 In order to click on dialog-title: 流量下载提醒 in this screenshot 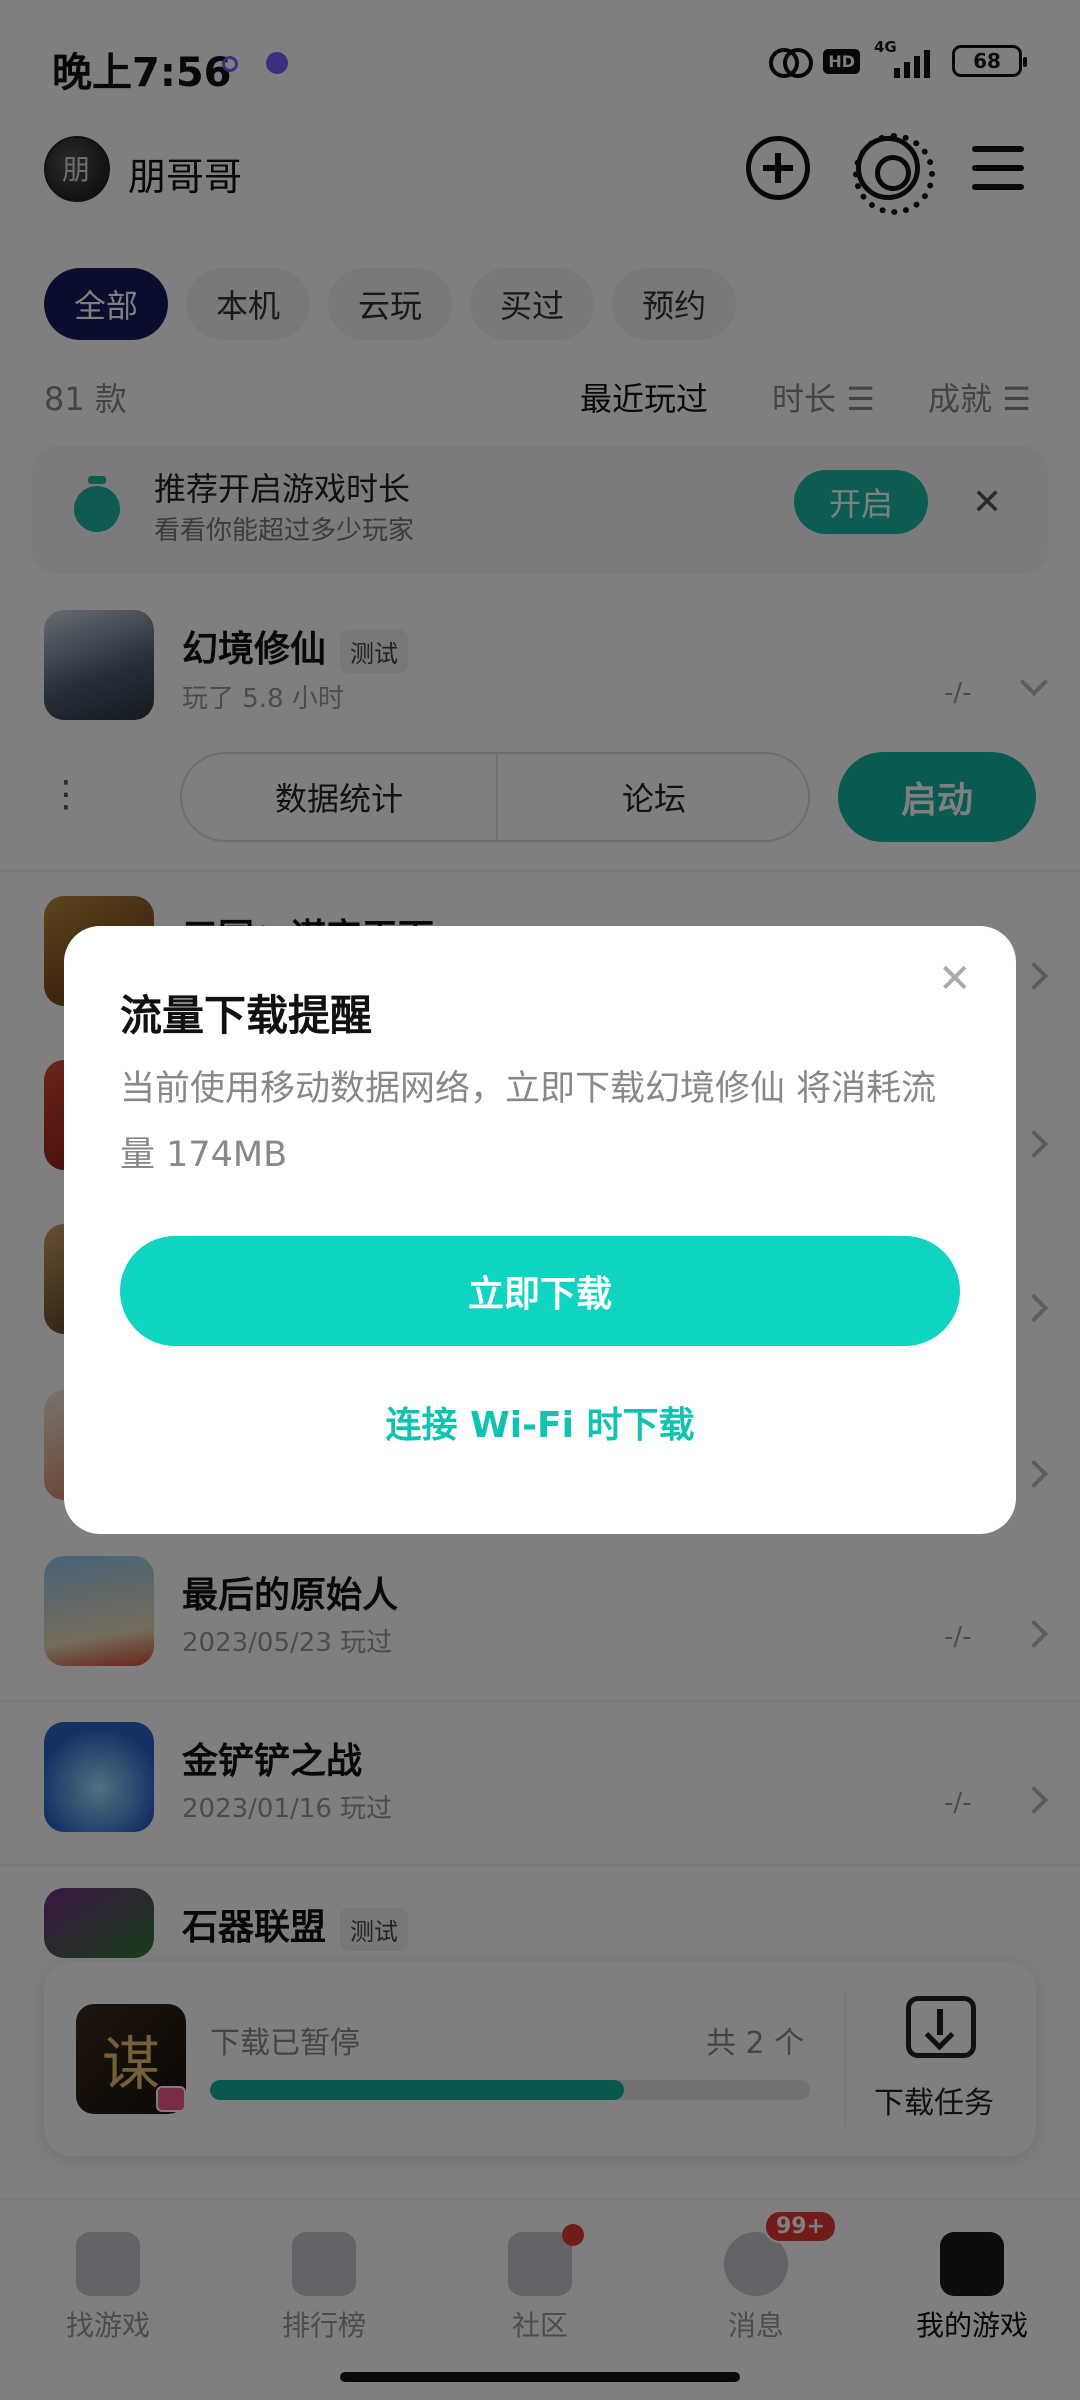, I will do `click(246, 1015)`.